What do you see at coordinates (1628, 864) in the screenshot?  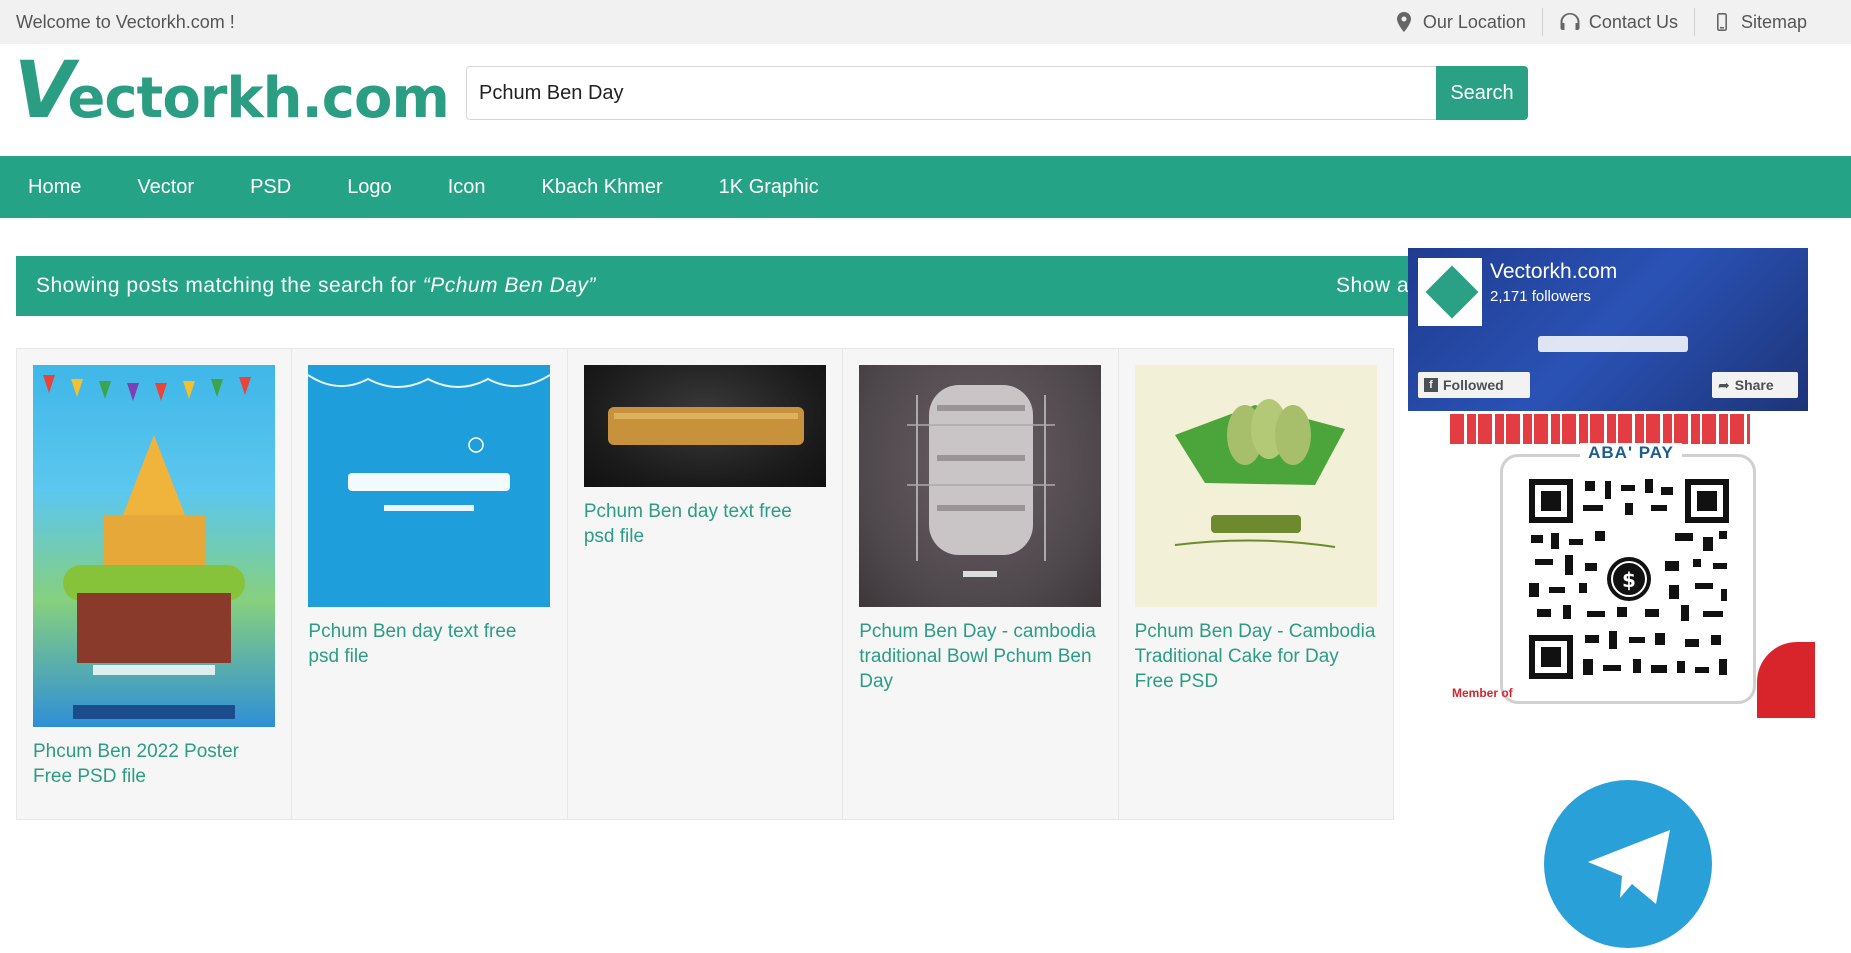 I see `telegram-icon` at bounding box center [1628, 864].